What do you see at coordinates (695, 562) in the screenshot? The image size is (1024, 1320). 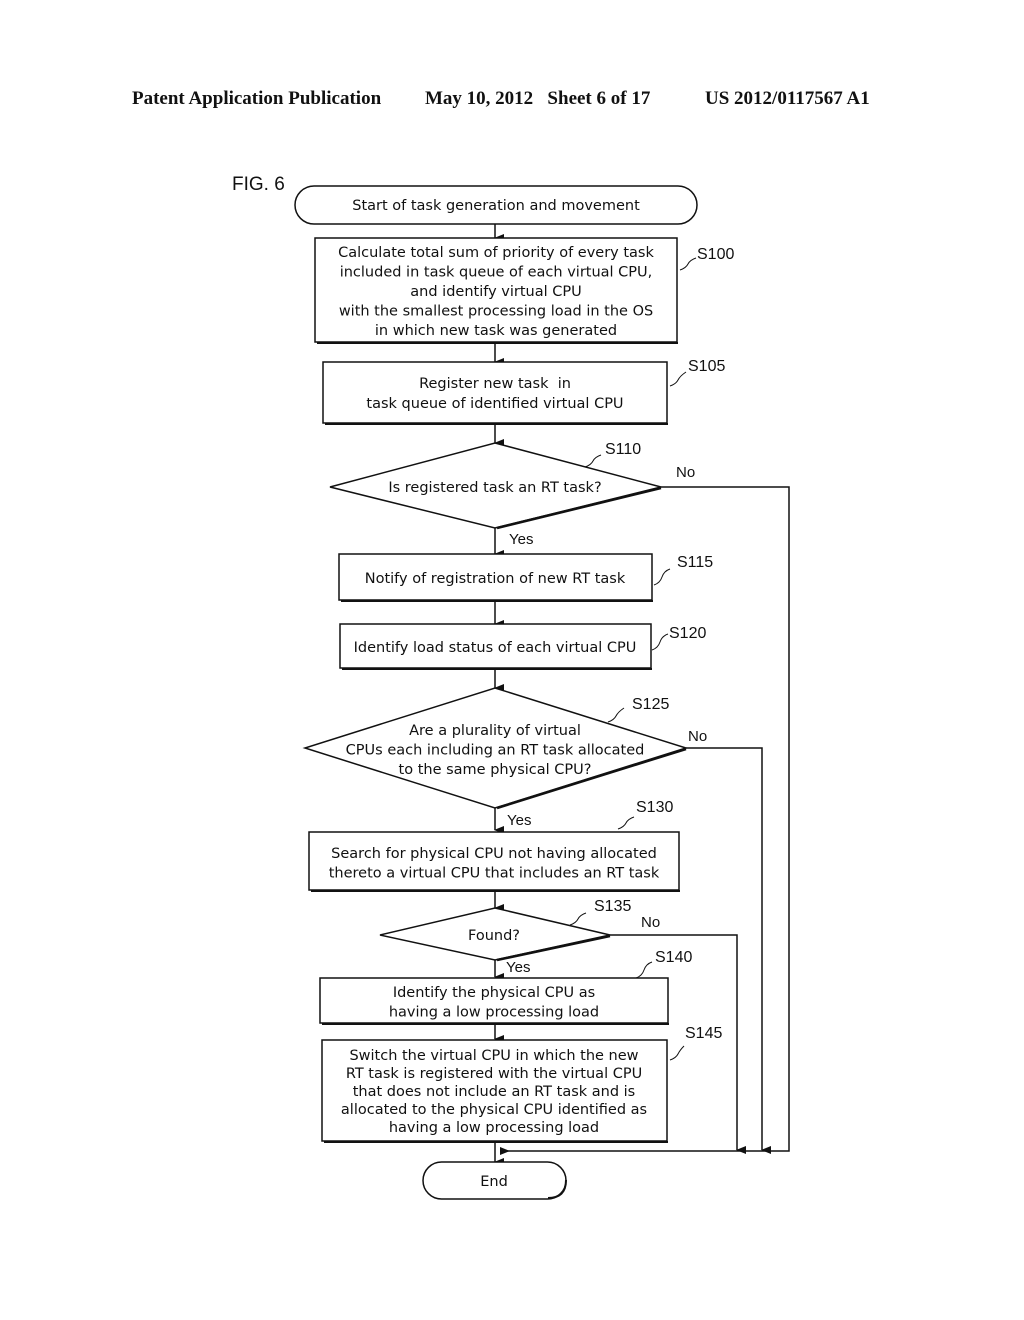 I see `step-id-s115: S115` at bounding box center [695, 562].